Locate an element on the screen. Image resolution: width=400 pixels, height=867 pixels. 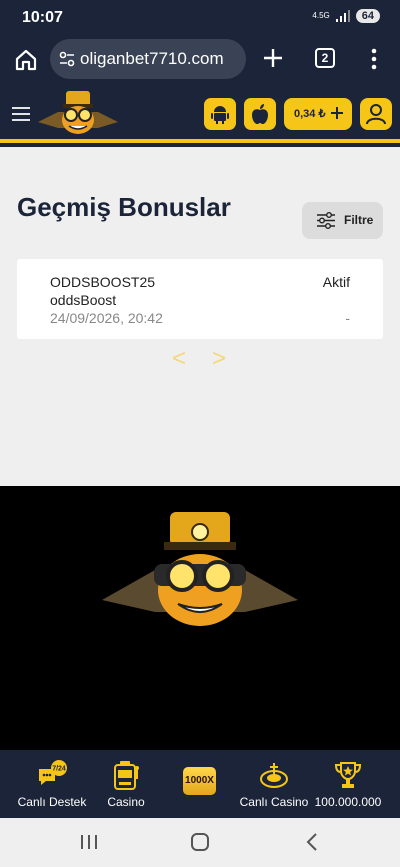
android-icon is located at coordinates (220, 115).